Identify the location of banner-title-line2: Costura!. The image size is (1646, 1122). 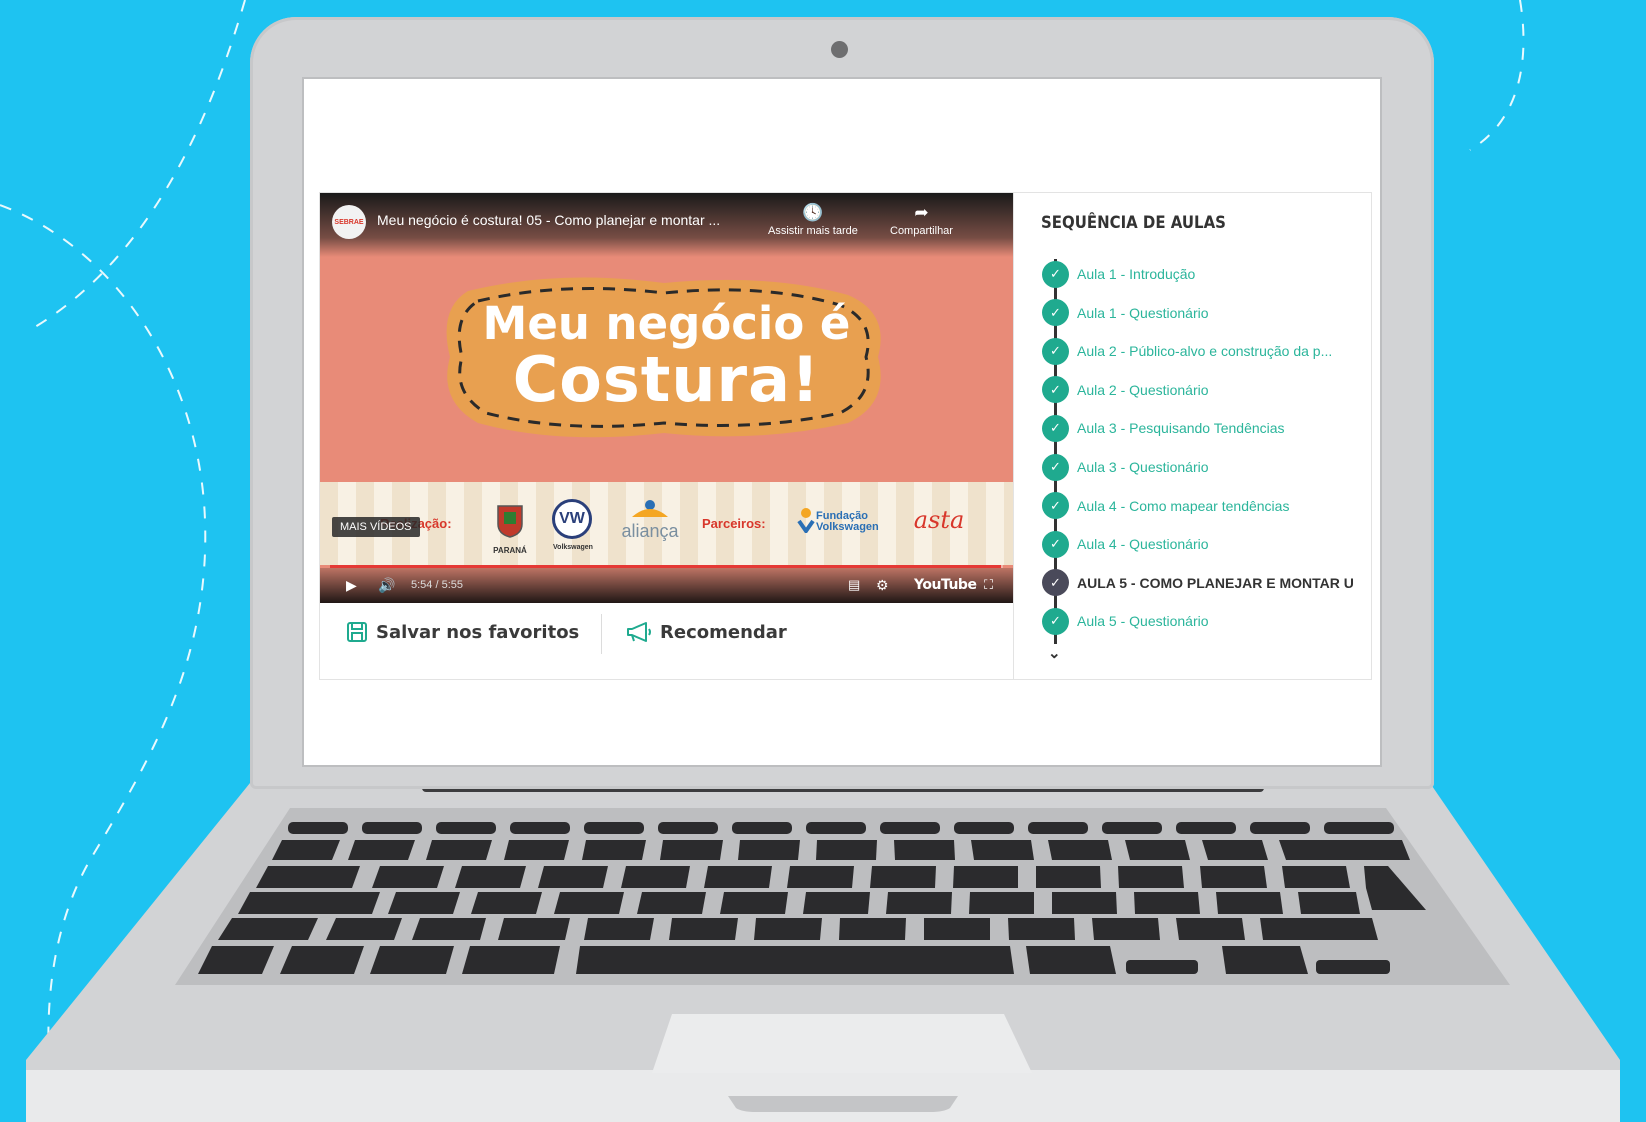
(666, 379).